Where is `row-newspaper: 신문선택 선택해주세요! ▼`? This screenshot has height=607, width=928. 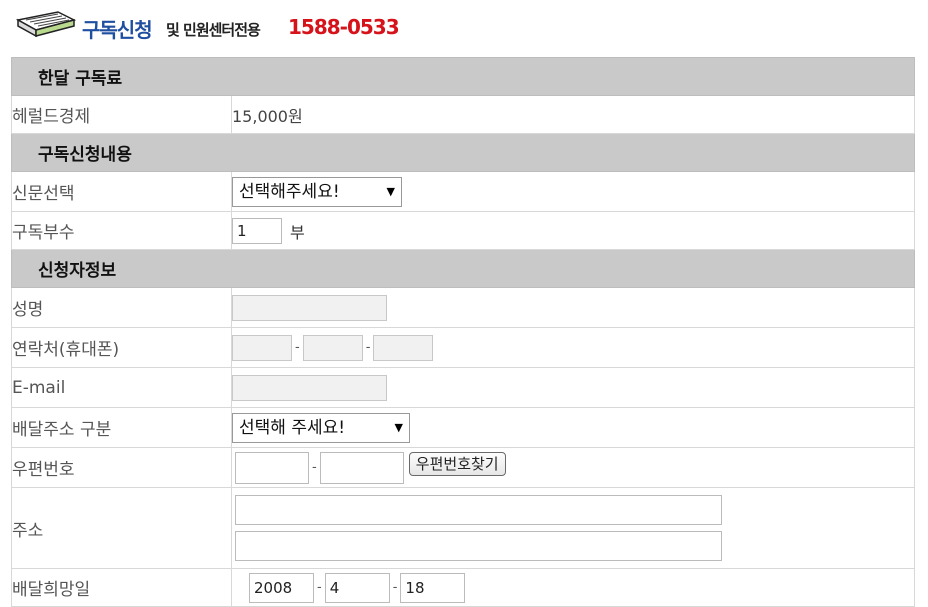 row-newspaper: 신문선택 선택해주세요! ▼ is located at coordinates (463, 191).